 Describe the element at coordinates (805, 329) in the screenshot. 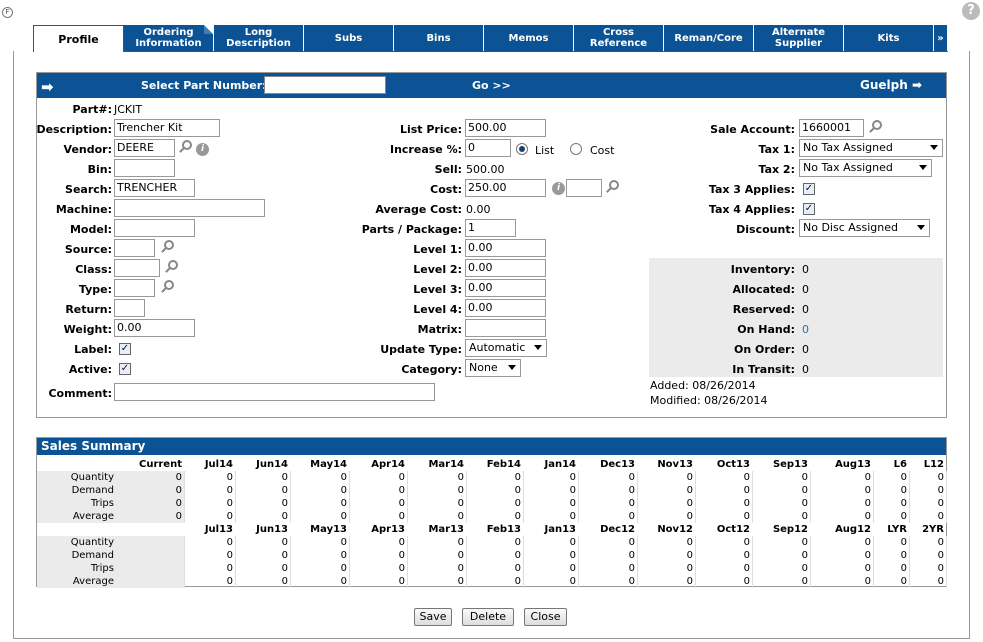

I see `inventory-value-on-hand: 0` at that location.